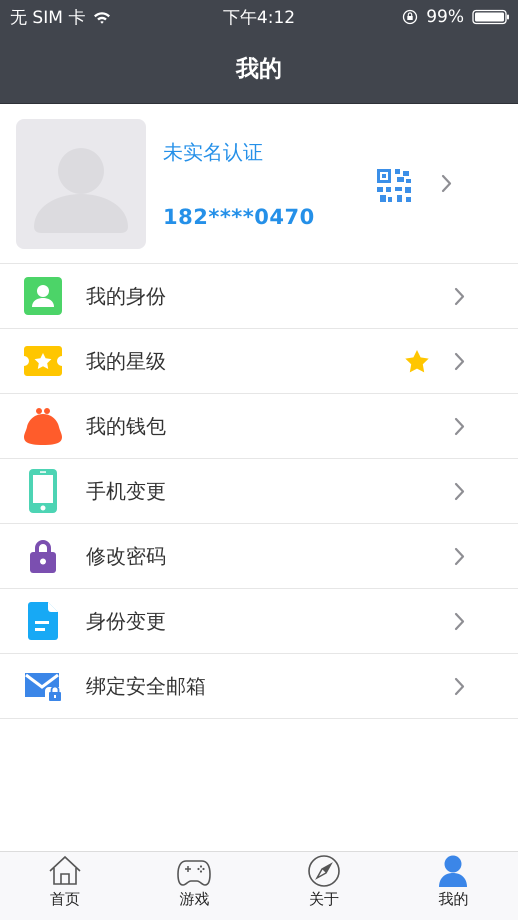 The image size is (518, 920). What do you see at coordinates (126, 361) in the screenshot?
I see `menu-item-label: 我的星级` at bounding box center [126, 361].